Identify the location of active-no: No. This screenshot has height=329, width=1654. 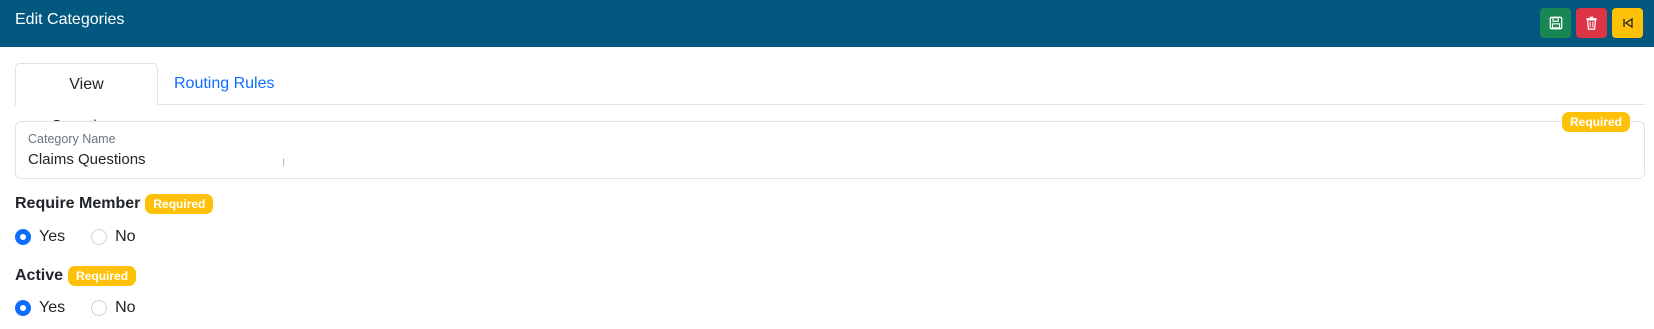
(113, 308).